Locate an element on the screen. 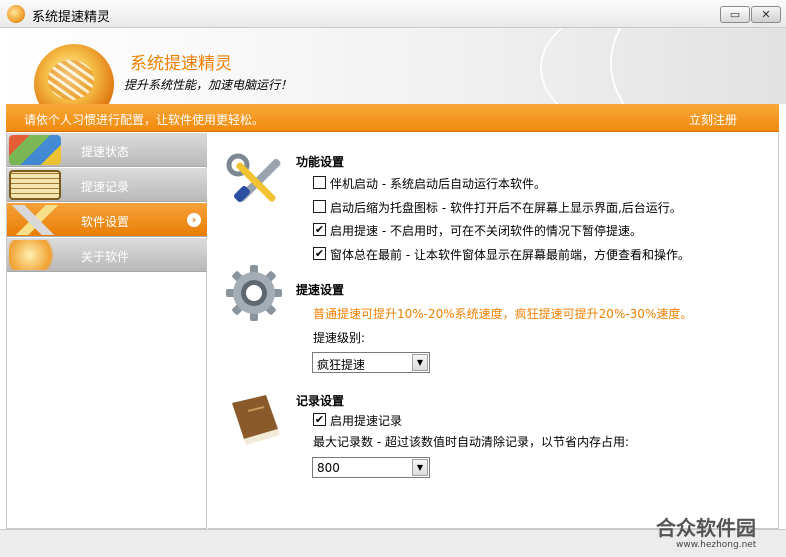  speed-level-label: 提速级别: is located at coordinates (339, 338).